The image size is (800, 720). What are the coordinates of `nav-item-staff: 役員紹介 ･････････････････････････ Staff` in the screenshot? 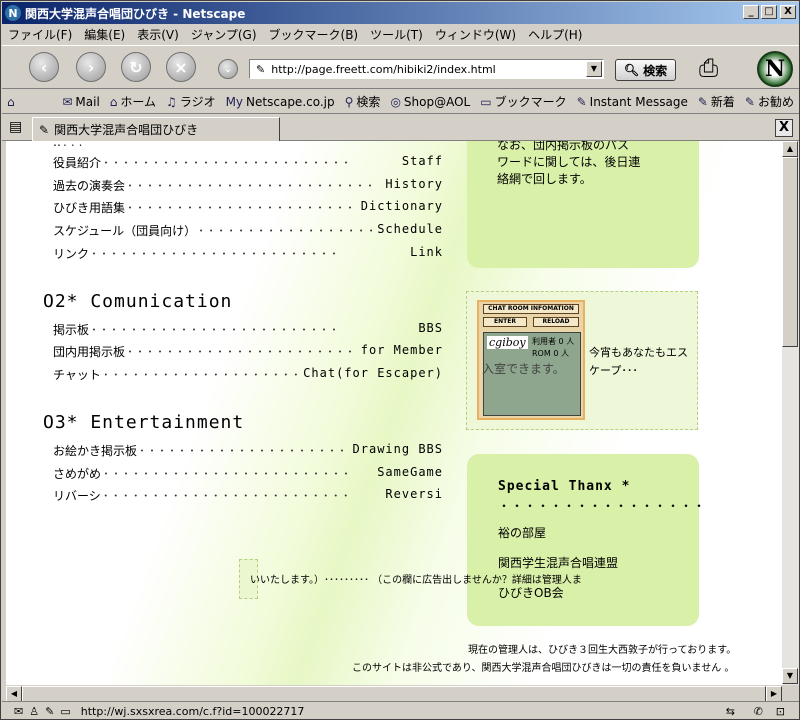 It's located at (248, 162).